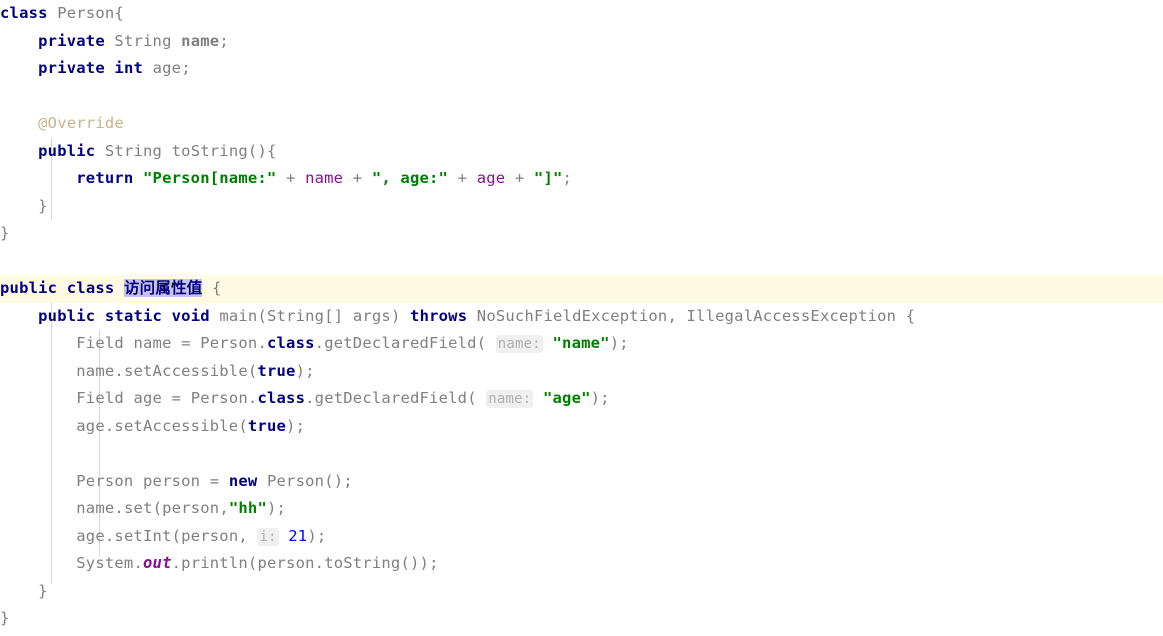 The image size is (1163, 636). I want to click on token-keyword: void, so click(190, 315).